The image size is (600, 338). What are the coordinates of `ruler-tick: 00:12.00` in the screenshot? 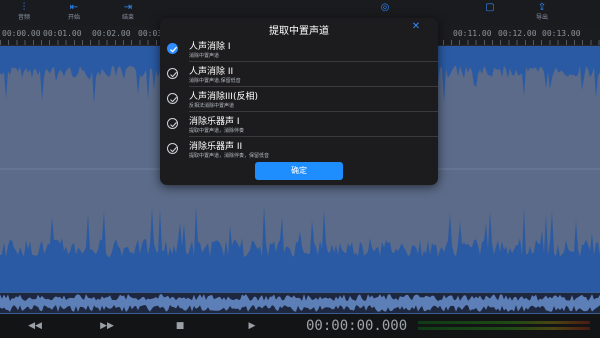 It's located at (517, 33).